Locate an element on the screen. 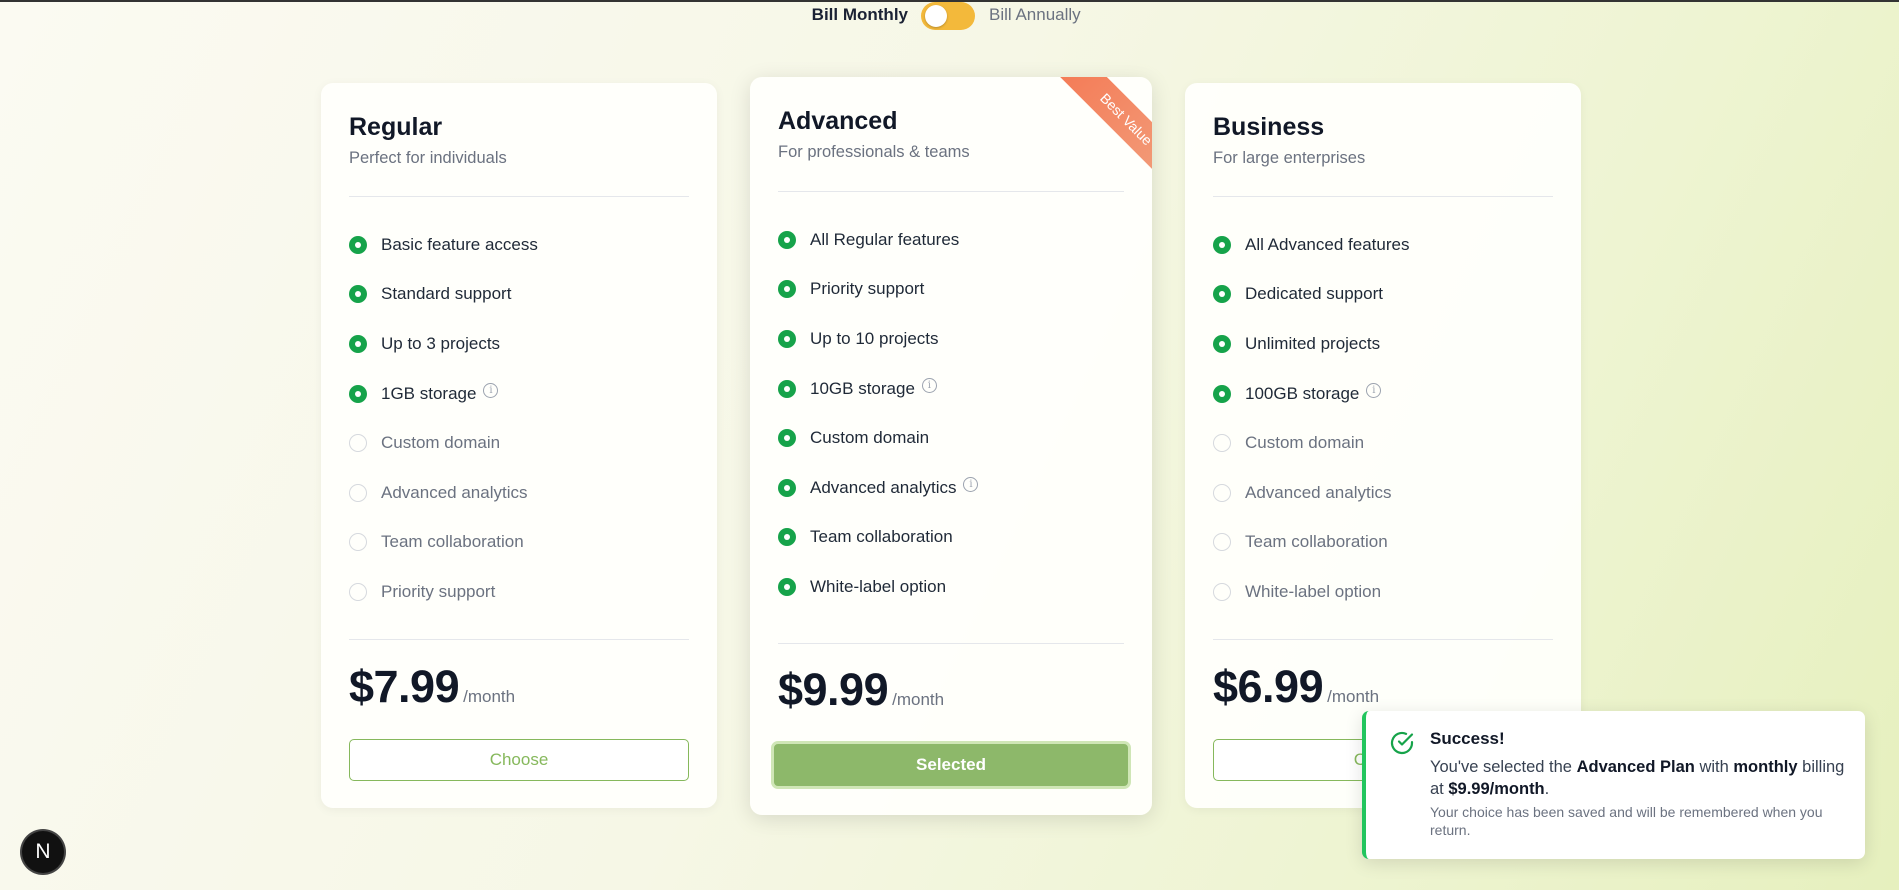  nextjs-dev-badge: N is located at coordinates (43, 852).